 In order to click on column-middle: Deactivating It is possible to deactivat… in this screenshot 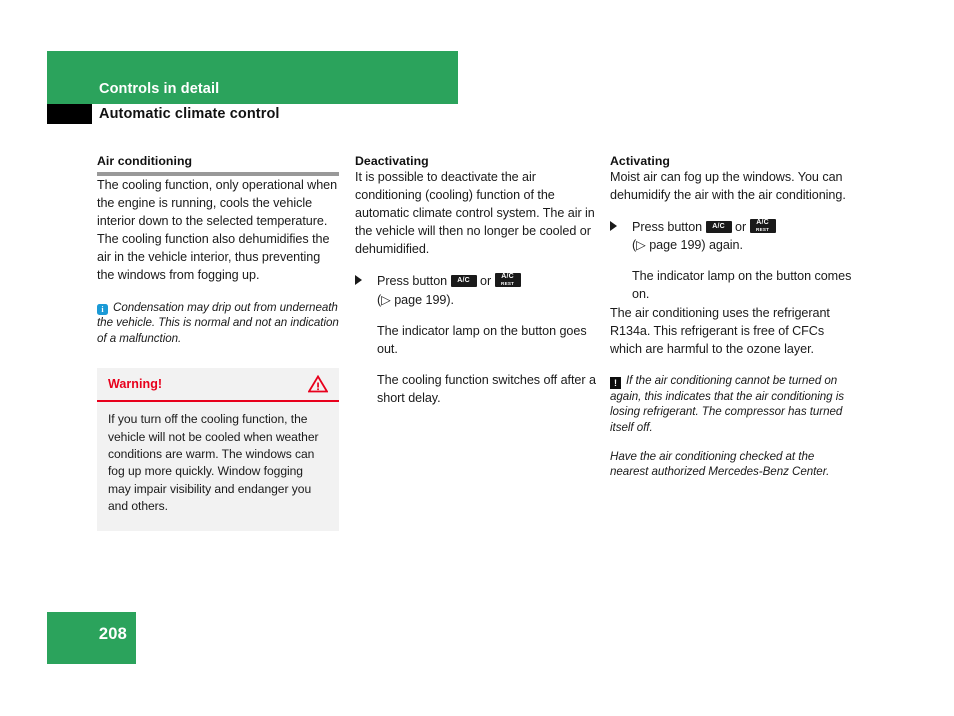, I will do `click(476, 280)`.